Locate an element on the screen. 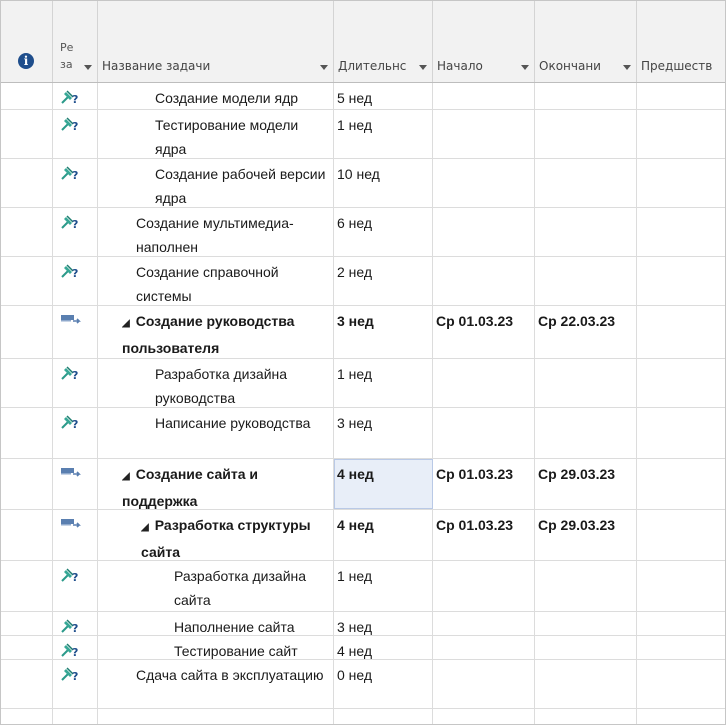  column-header-predecessors: Предшеств is located at coordinates (681, 41).